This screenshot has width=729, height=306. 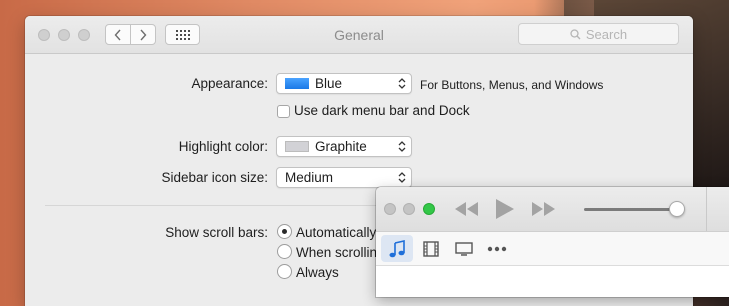 I want to click on itunes-toolbar, so click(x=552, y=209).